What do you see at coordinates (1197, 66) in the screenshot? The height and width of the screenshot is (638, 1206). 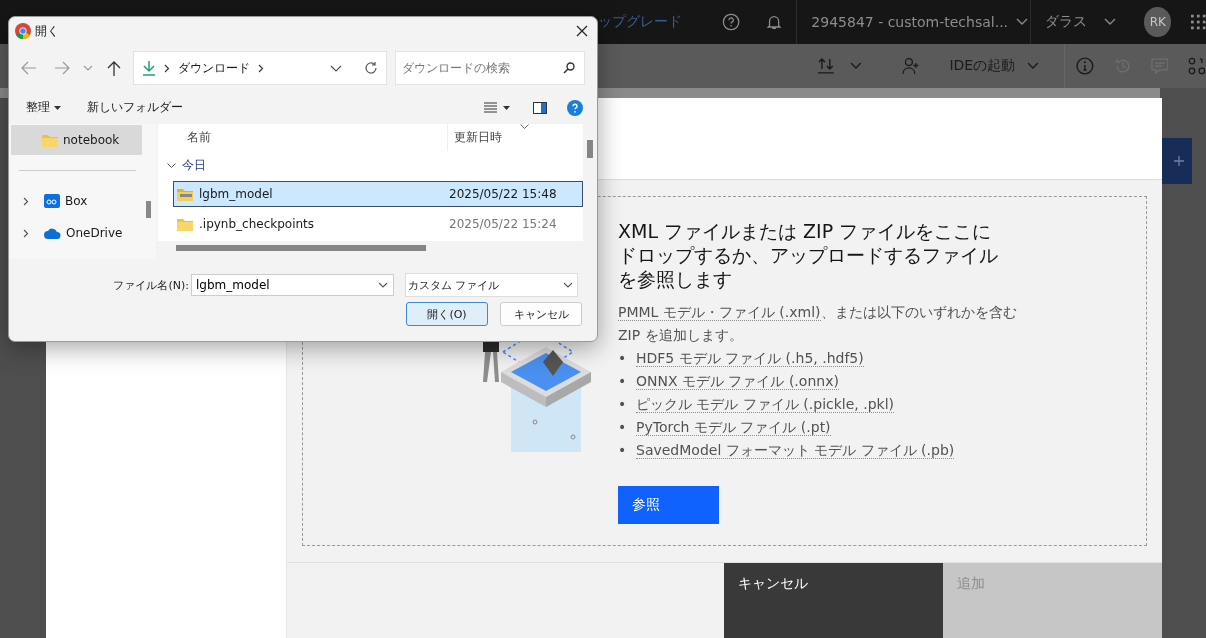 I see `nodes-icon` at bounding box center [1197, 66].